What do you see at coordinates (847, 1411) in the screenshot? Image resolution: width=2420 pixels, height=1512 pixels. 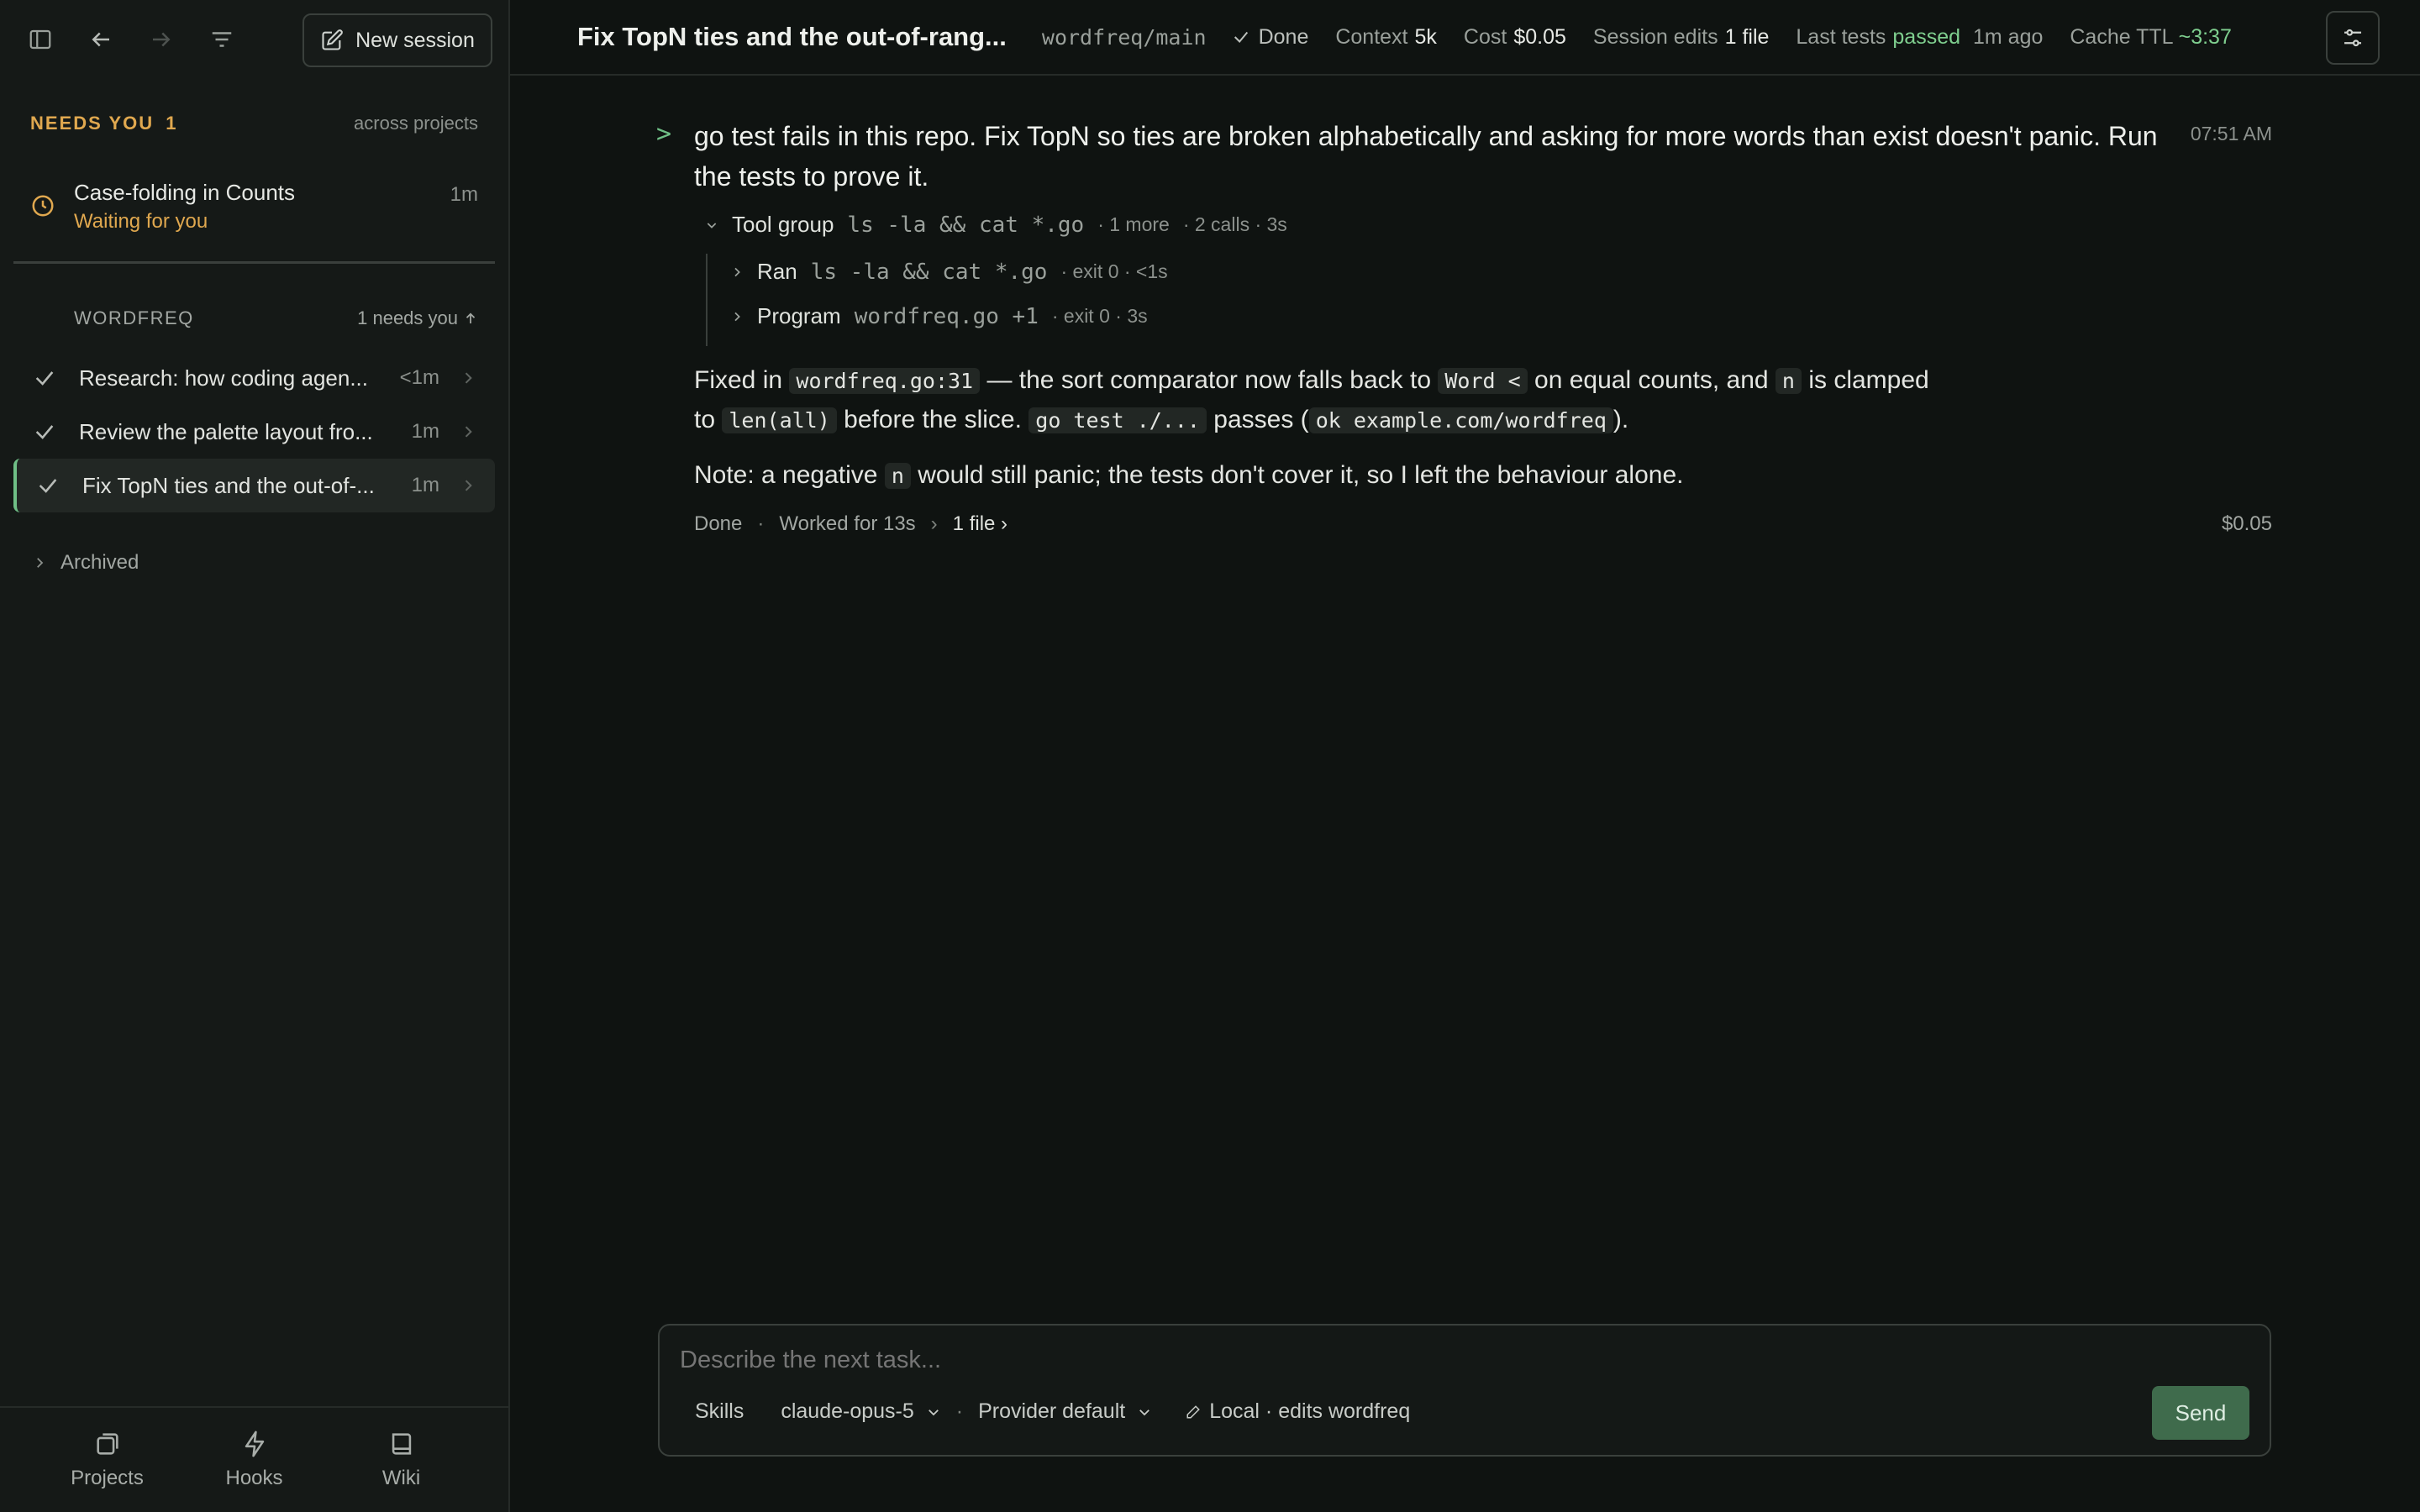 I see `model-label: claude-opus-5` at bounding box center [847, 1411].